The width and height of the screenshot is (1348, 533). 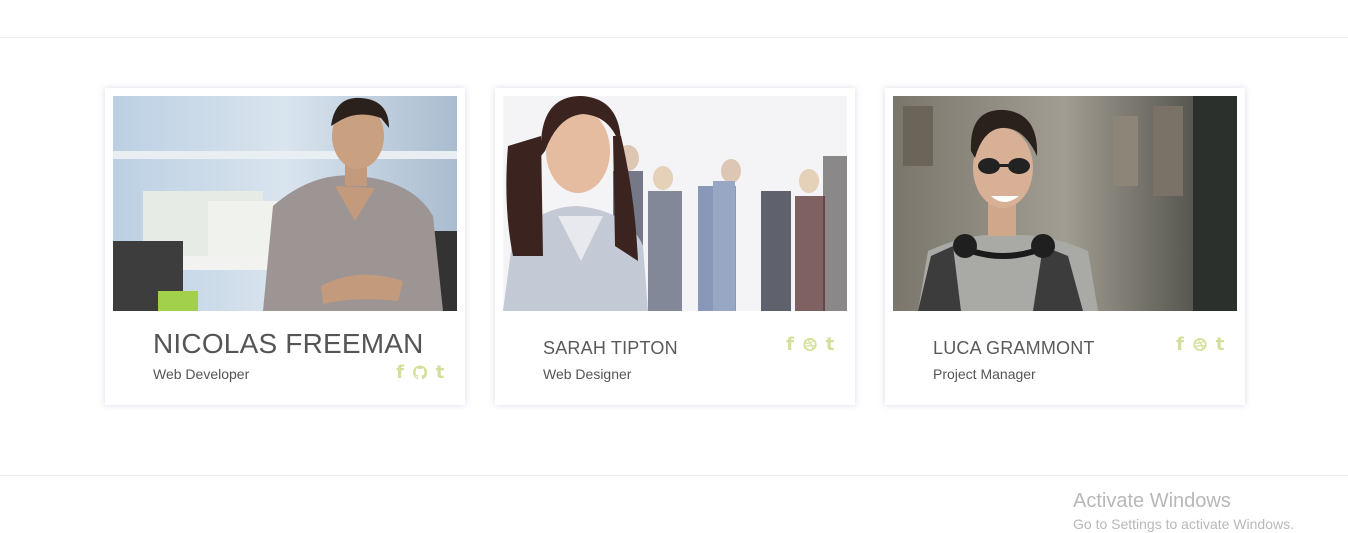 I want to click on member-name: SARAH TIPTON, so click(x=610, y=348).